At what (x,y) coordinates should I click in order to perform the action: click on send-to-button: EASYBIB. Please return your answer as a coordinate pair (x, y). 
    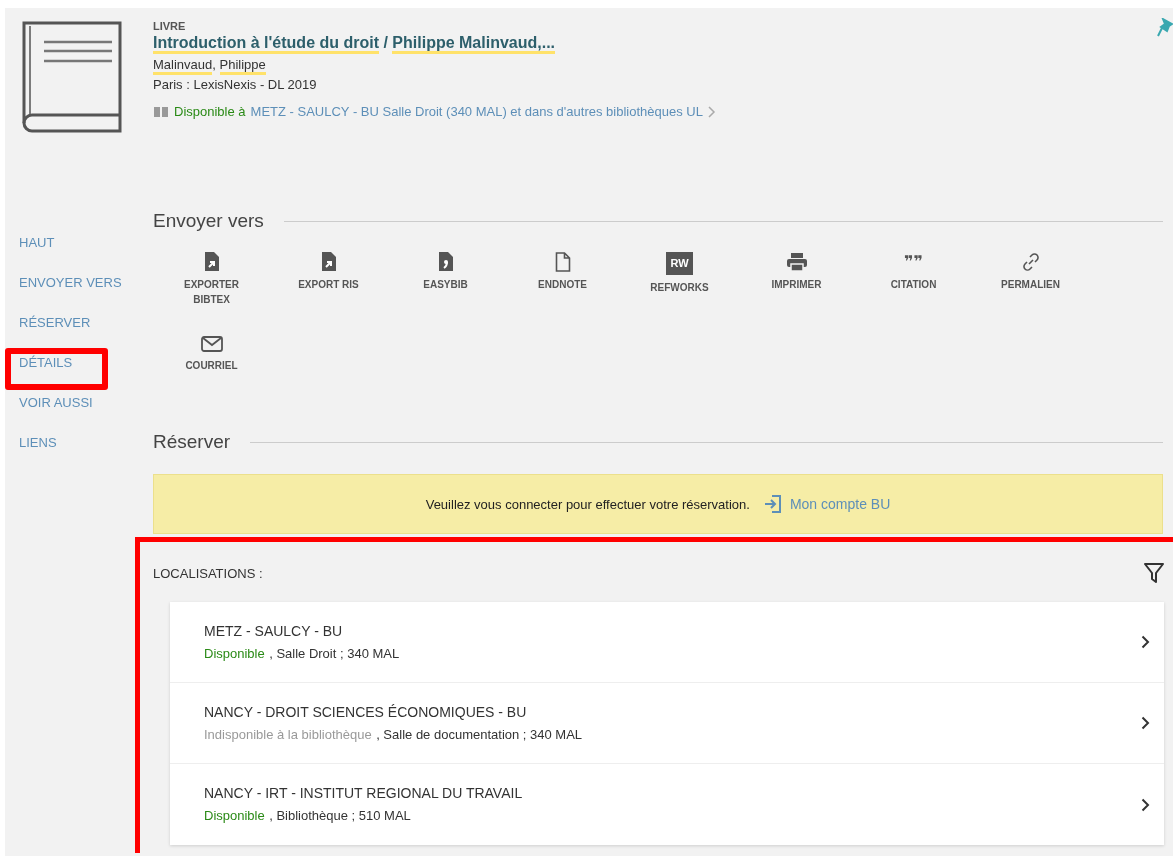
    Looking at the image, I should click on (445, 279).